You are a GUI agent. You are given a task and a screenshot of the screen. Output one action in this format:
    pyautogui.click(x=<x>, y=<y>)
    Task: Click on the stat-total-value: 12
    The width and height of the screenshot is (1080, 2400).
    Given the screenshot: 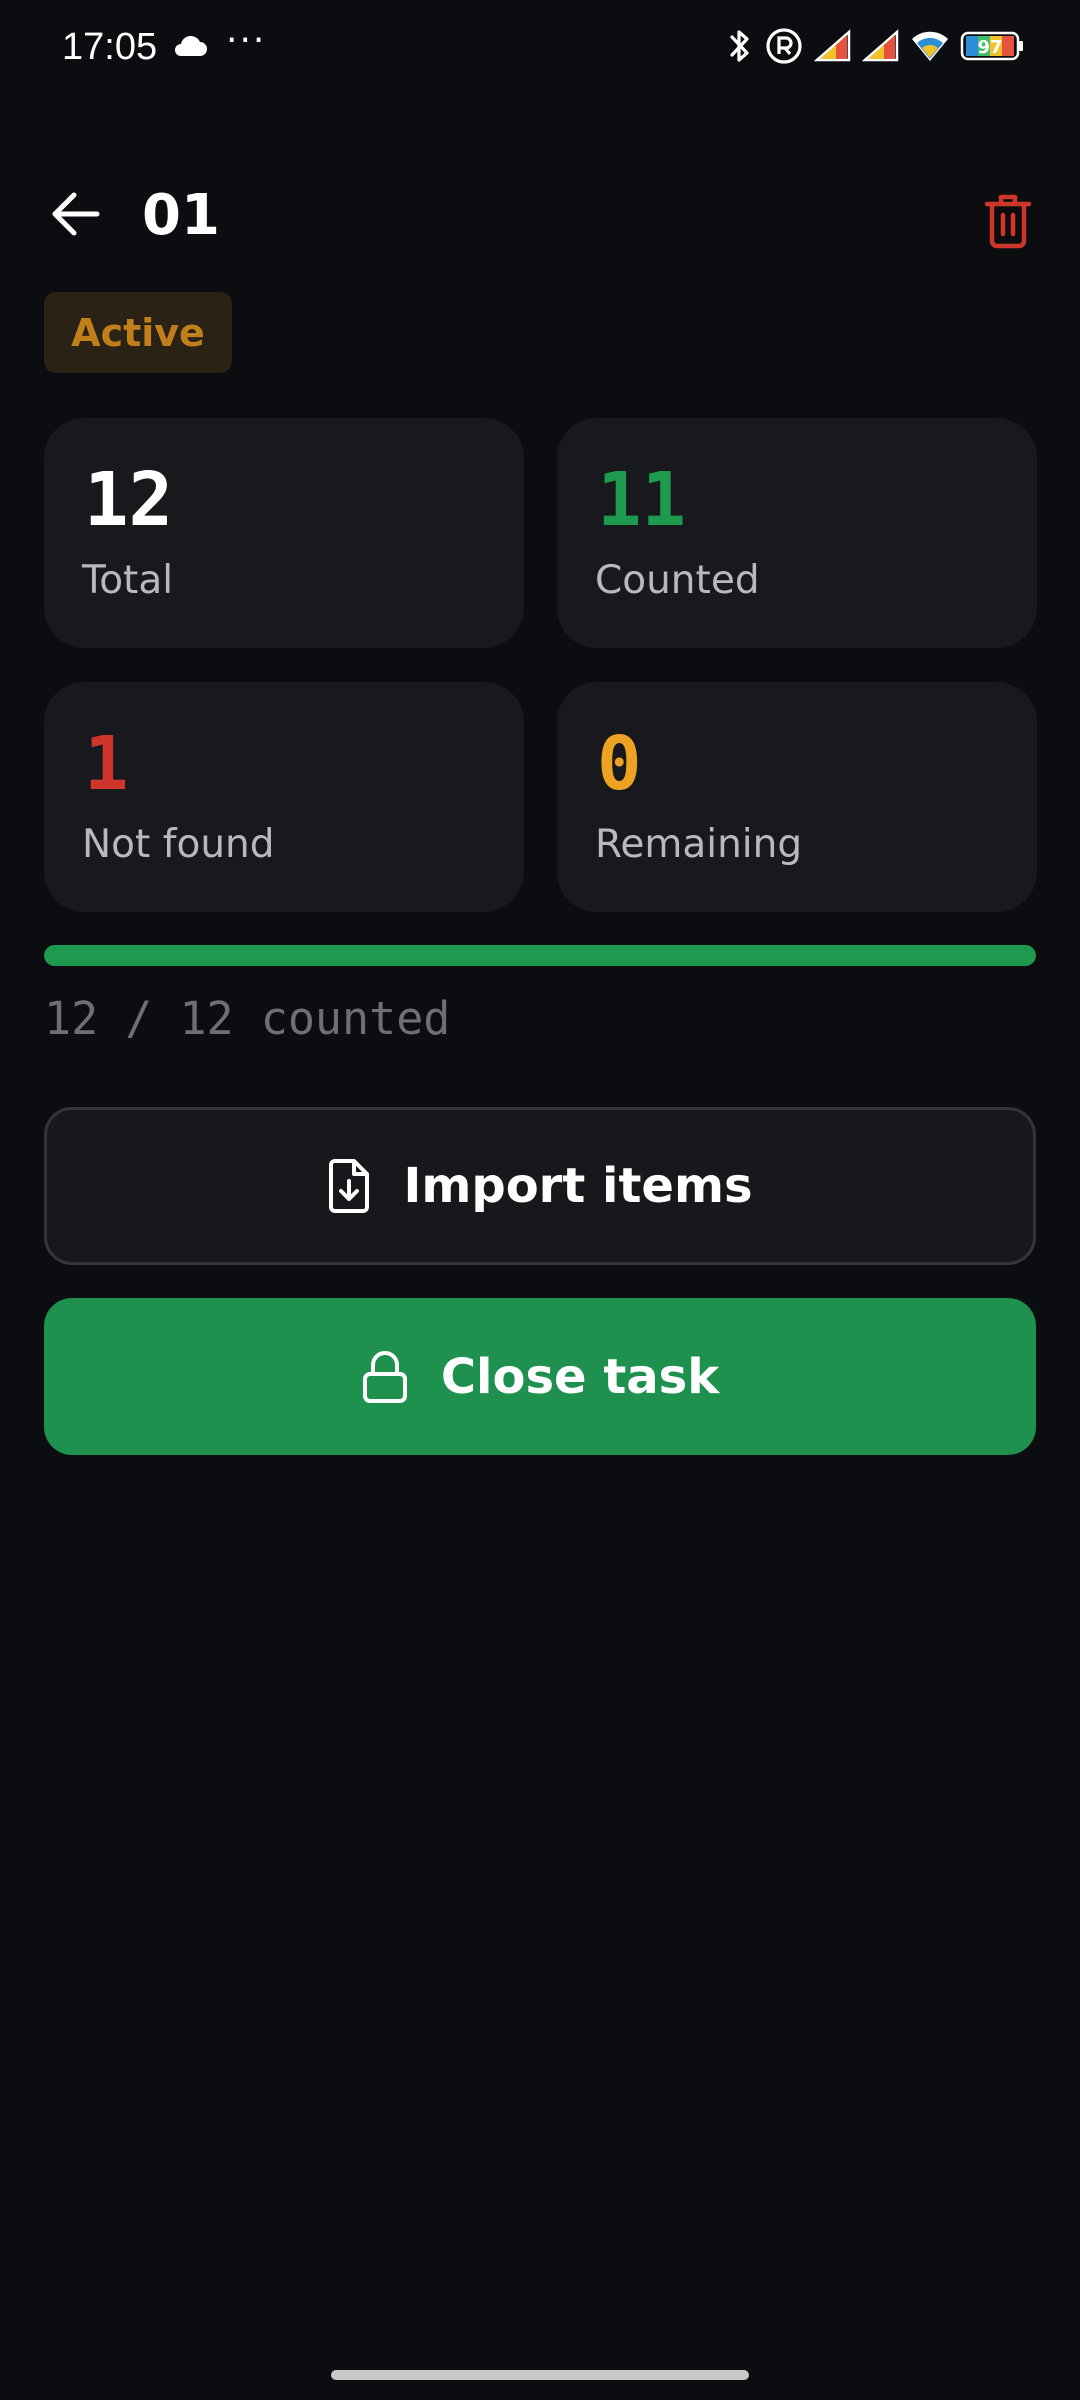 What is the action you would take?
    pyautogui.click(x=129, y=500)
    